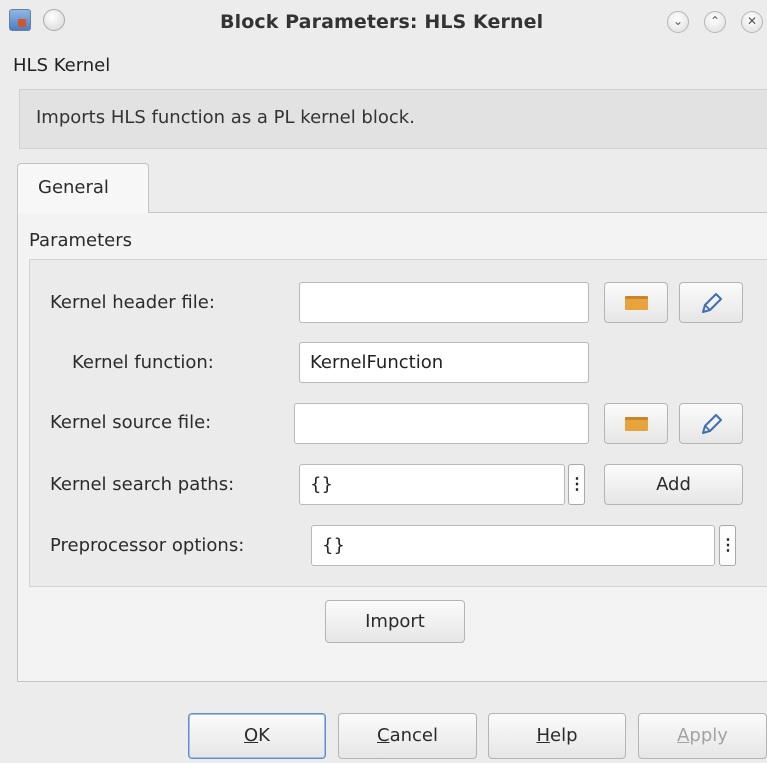  I want to click on browse-source-button, so click(636, 423).